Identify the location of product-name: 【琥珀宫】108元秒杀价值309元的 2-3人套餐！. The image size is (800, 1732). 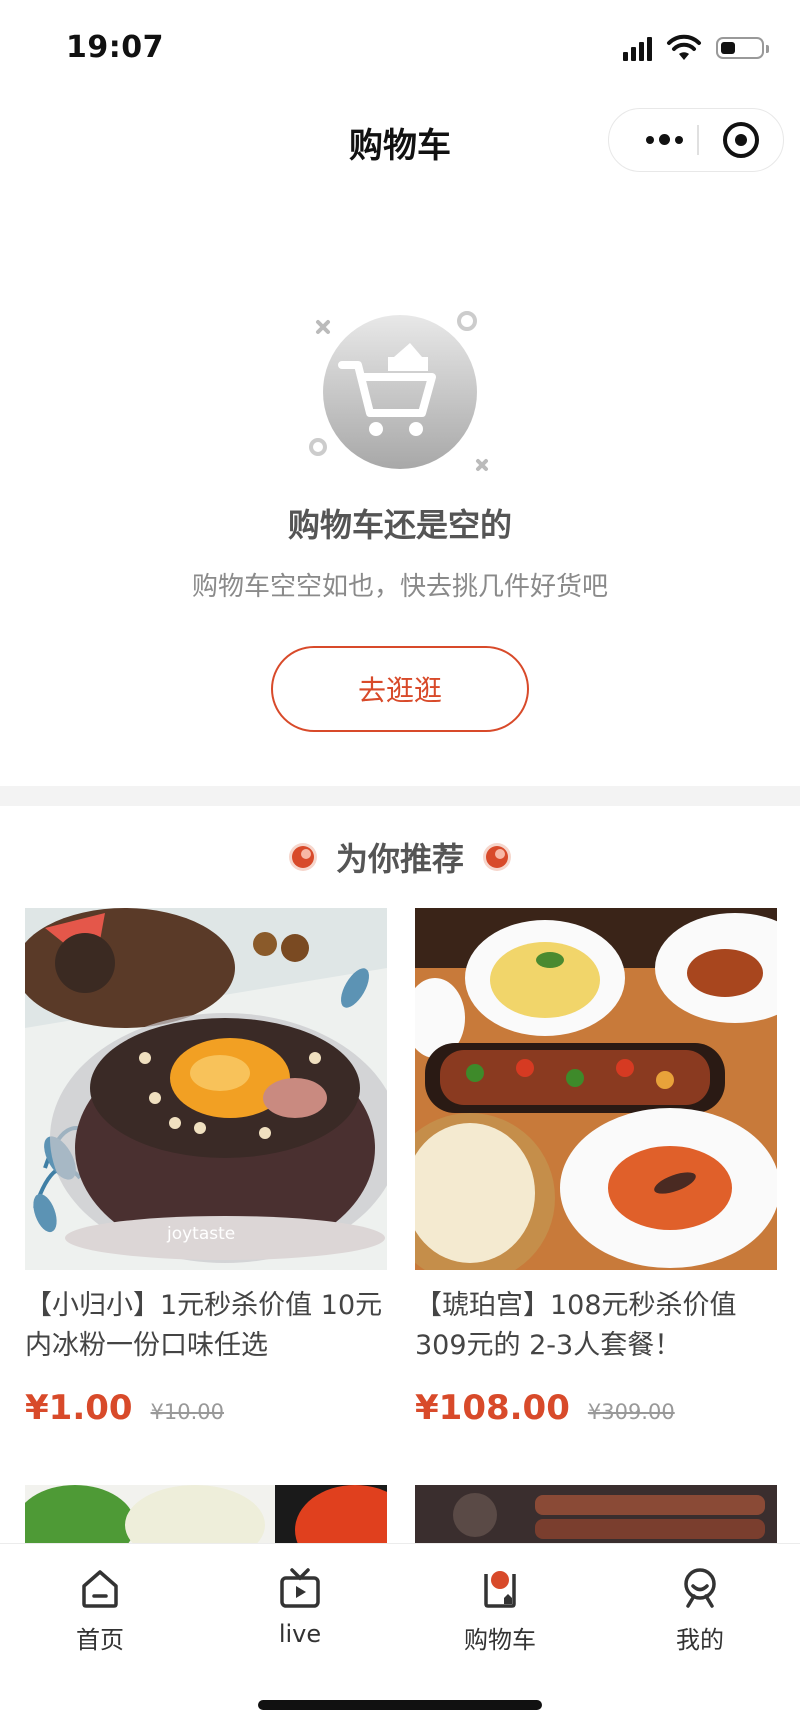
(596, 1326).